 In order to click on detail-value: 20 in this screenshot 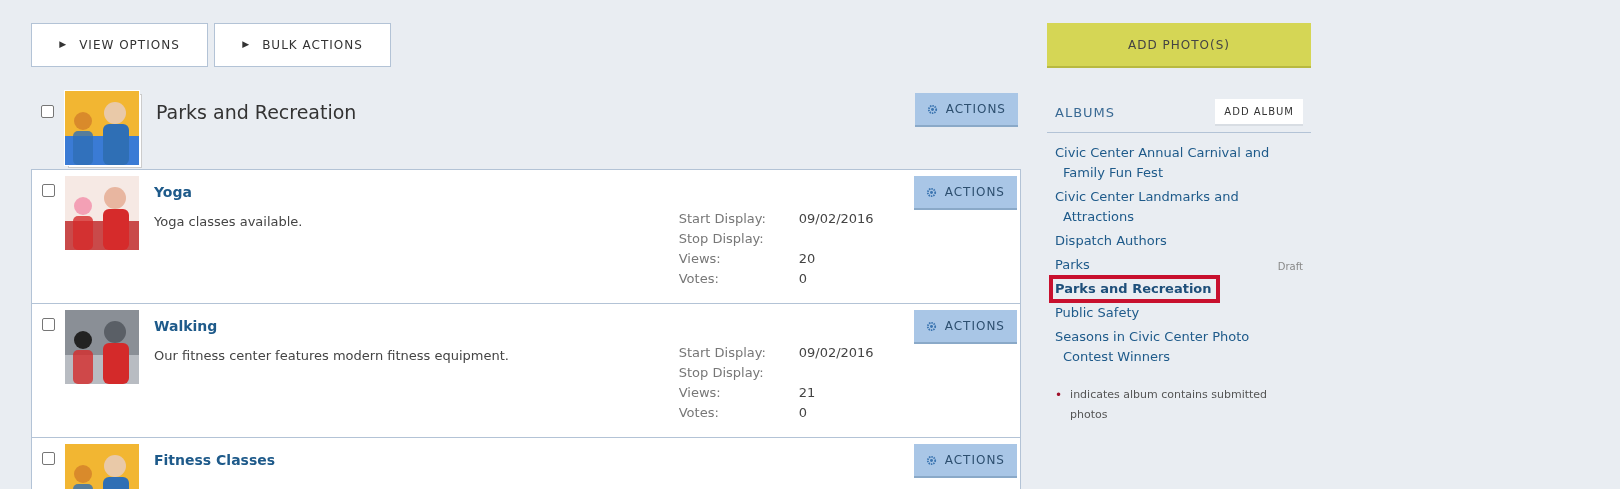, I will do `click(807, 259)`.